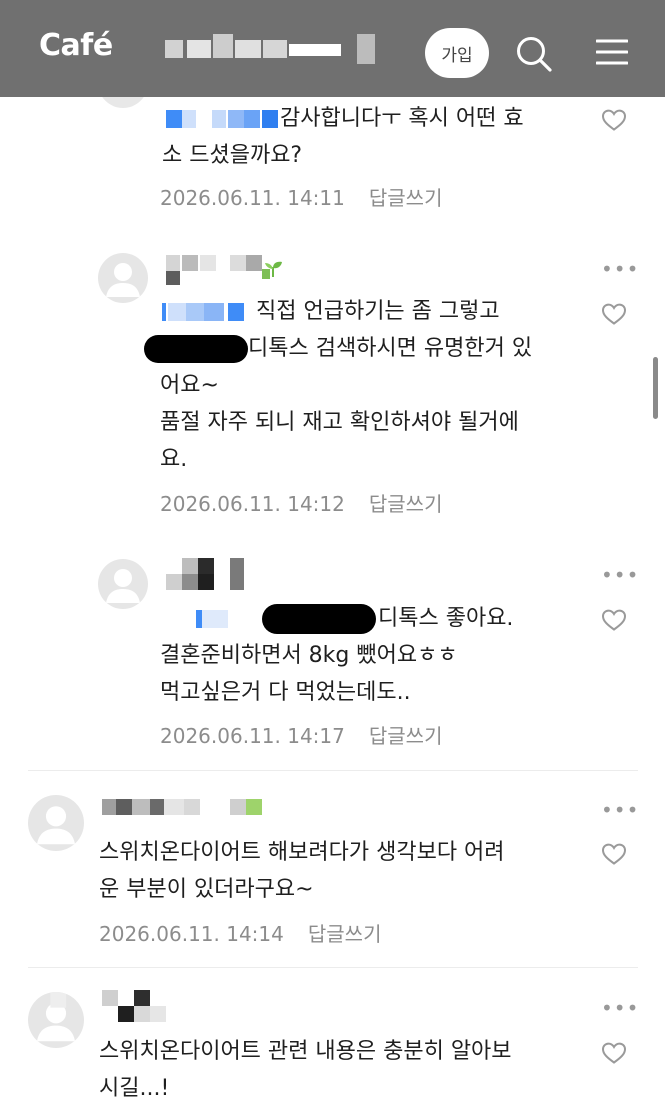  Describe the element at coordinates (252, 504) in the screenshot. I see `comment-date: 2026.06.11. 14:12` at that location.